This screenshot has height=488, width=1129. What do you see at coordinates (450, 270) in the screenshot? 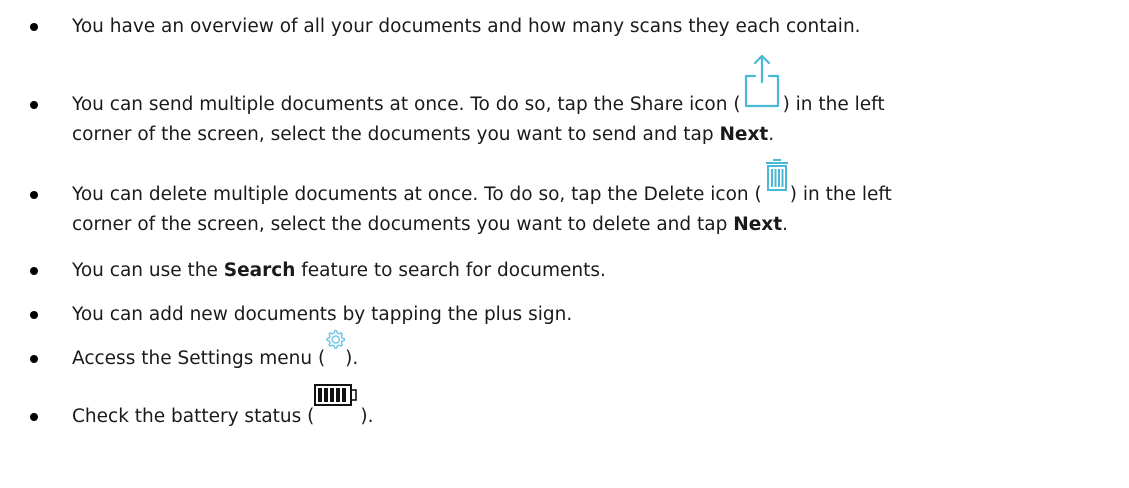
I see `search-text-after: feature to search for documents.` at bounding box center [450, 270].